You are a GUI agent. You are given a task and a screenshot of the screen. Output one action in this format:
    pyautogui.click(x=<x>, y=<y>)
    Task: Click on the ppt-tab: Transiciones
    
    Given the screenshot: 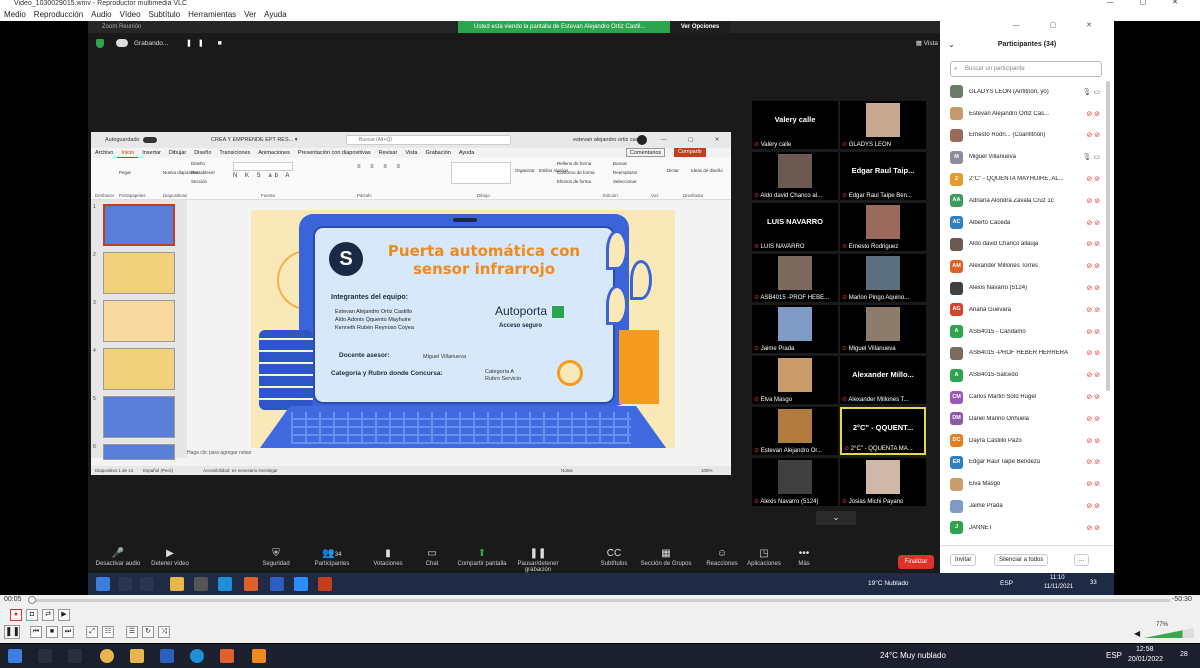 What is the action you would take?
    pyautogui.click(x=234, y=153)
    